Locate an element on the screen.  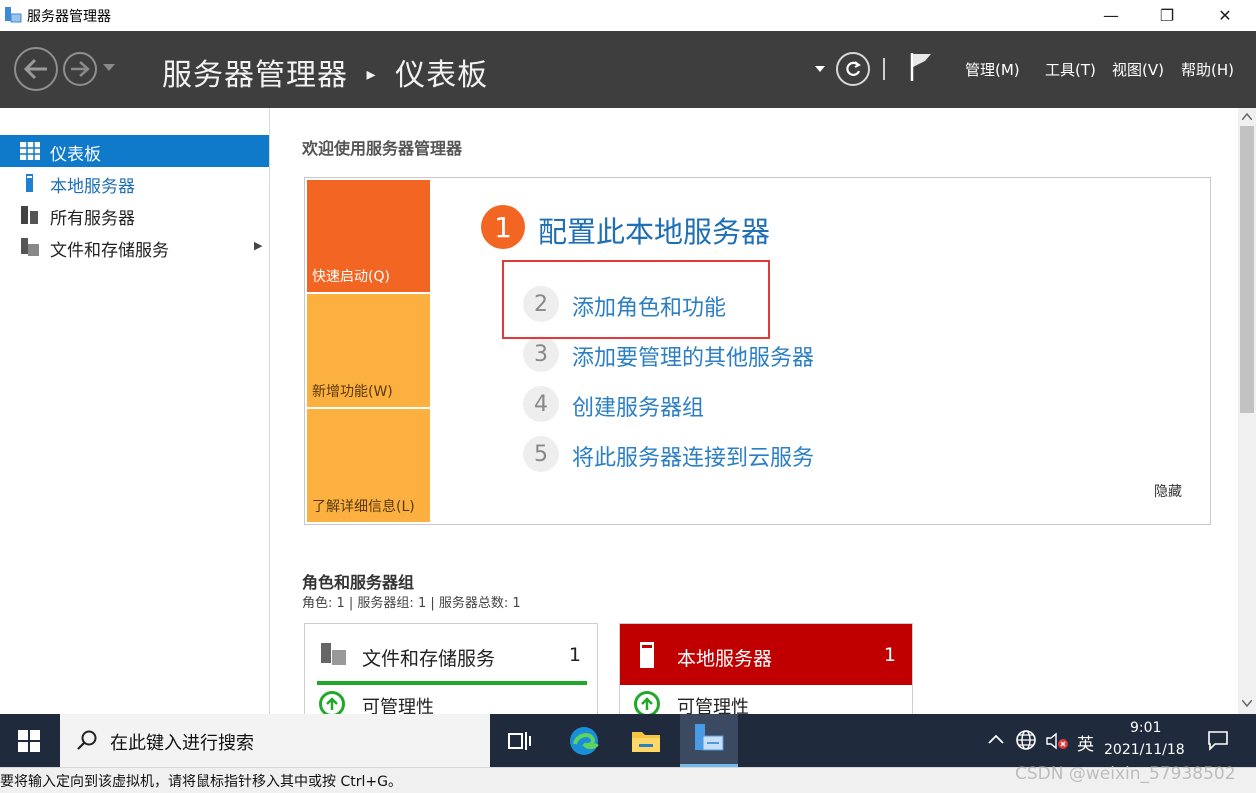
start-button is located at coordinates (29, 740).